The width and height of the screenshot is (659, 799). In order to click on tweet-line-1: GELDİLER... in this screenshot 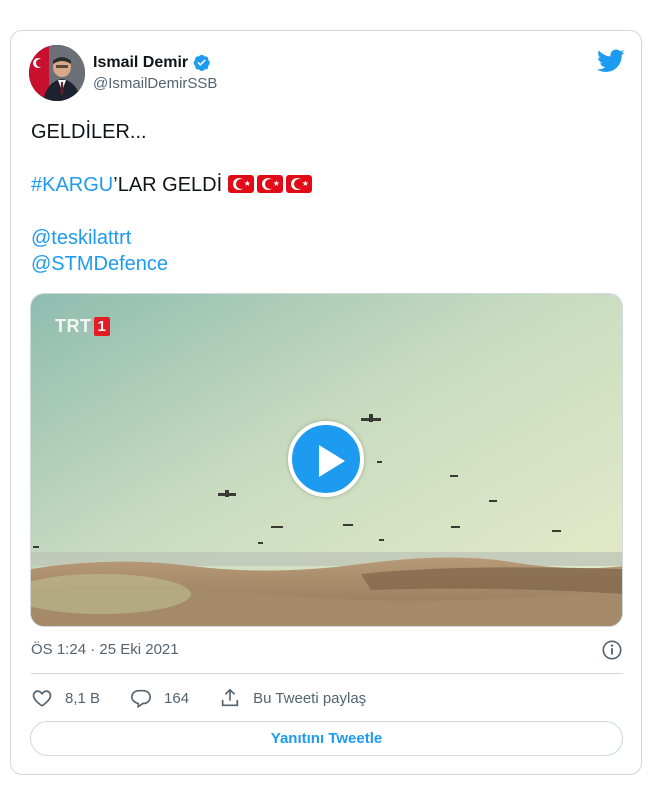, I will do `click(89, 132)`.